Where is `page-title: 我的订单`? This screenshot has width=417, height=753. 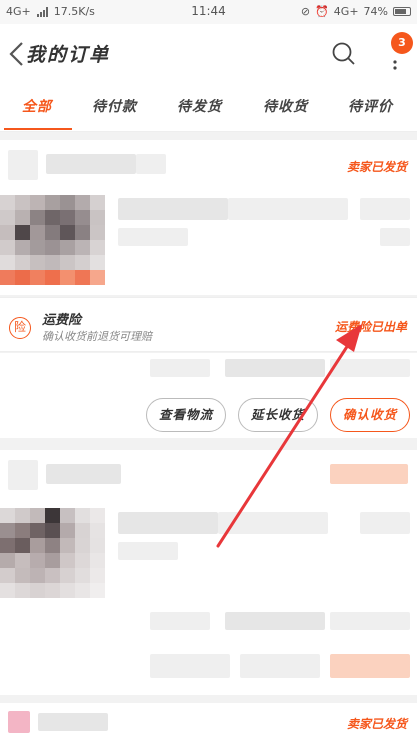
page-title: 我的订单 is located at coordinates (68, 55).